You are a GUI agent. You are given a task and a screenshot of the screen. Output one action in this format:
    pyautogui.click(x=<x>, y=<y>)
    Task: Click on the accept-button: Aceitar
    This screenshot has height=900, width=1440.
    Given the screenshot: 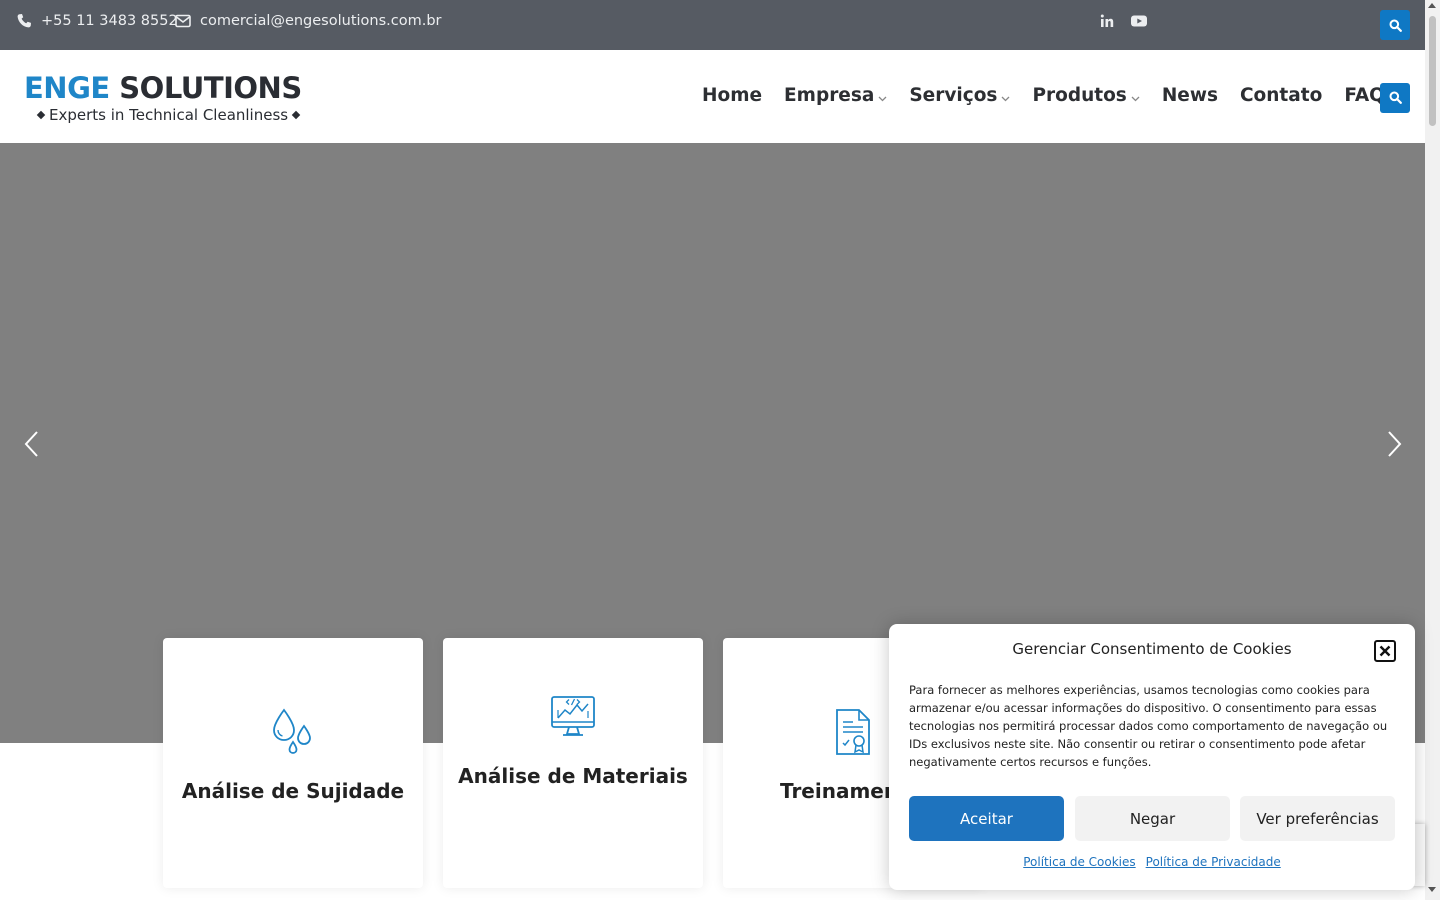 What is the action you would take?
    pyautogui.click(x=986, y=818)
    